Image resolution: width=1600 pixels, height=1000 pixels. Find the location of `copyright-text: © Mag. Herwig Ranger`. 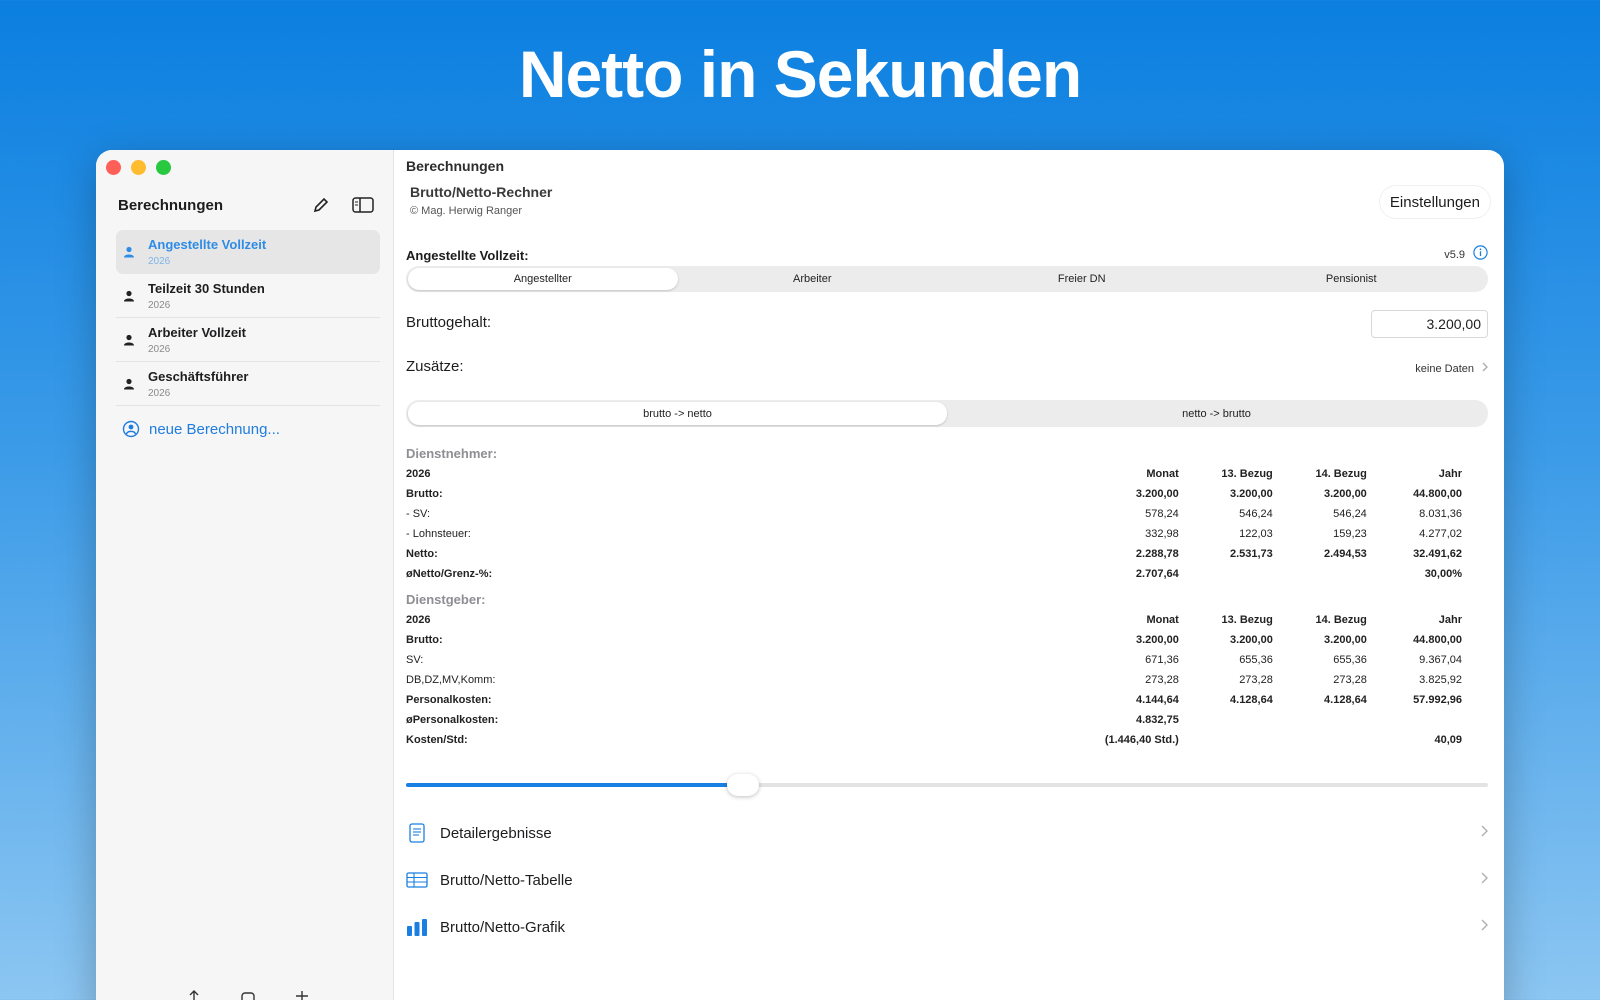

copyright-text: © Mag. Herwig Ranger is located at coordinates (466, 211).